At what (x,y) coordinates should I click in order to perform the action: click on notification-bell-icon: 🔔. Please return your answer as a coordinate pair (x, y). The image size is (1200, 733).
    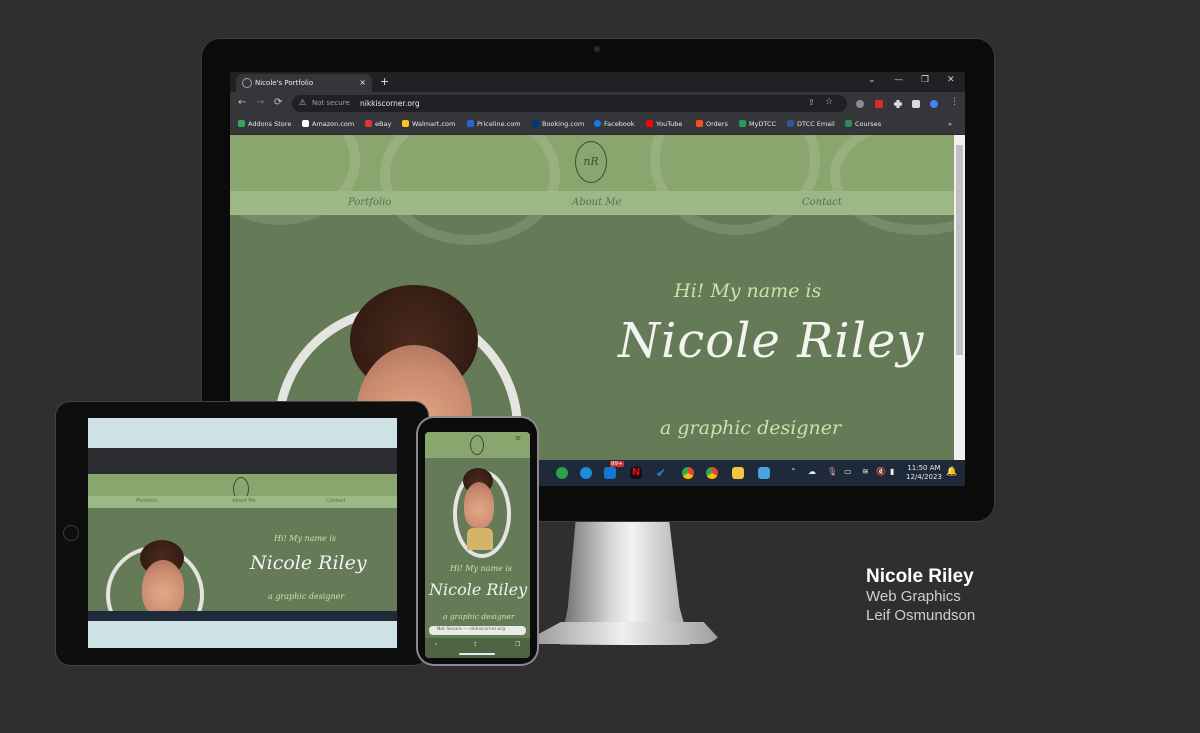
    Looking at the image, I should click on (951, 472).